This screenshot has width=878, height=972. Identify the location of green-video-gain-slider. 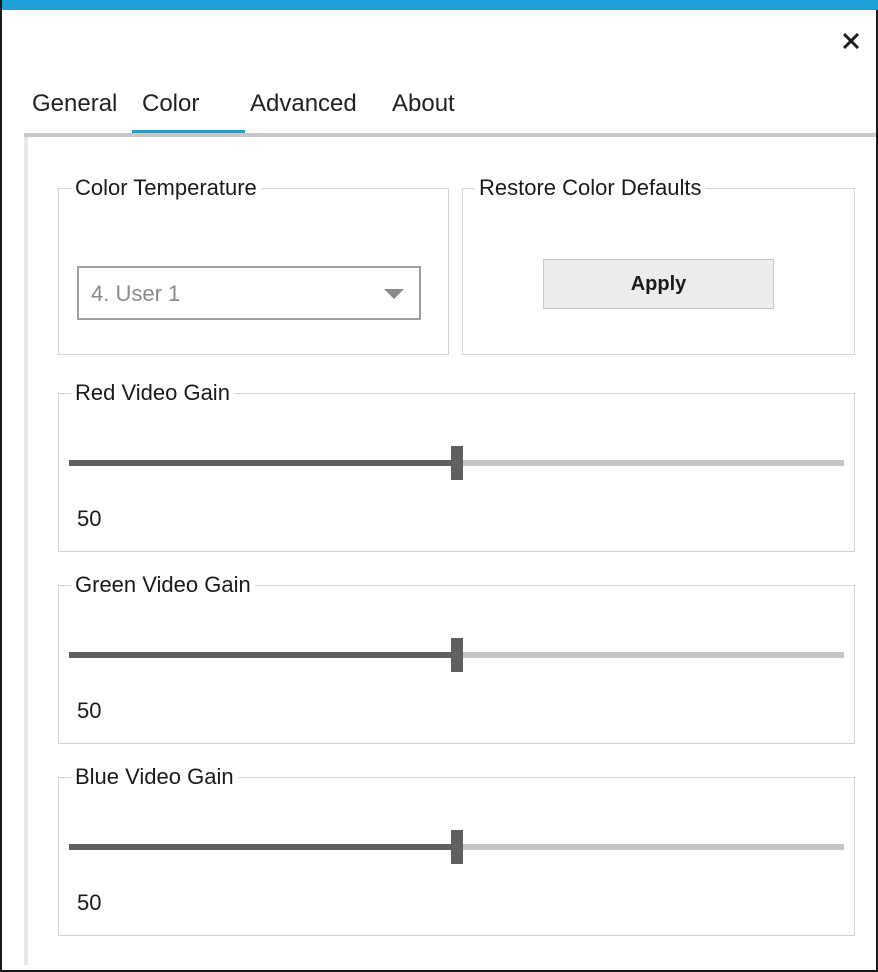
(456, 655).